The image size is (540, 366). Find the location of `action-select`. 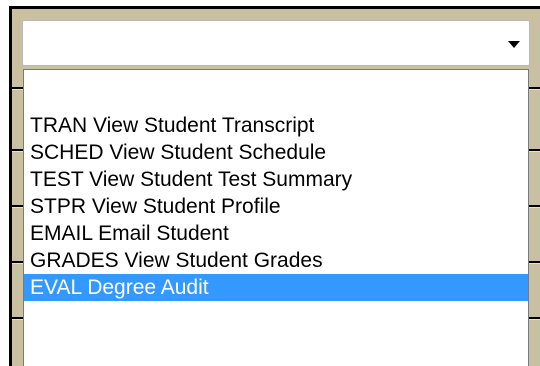

action-select is located at coordinates (276, 43).